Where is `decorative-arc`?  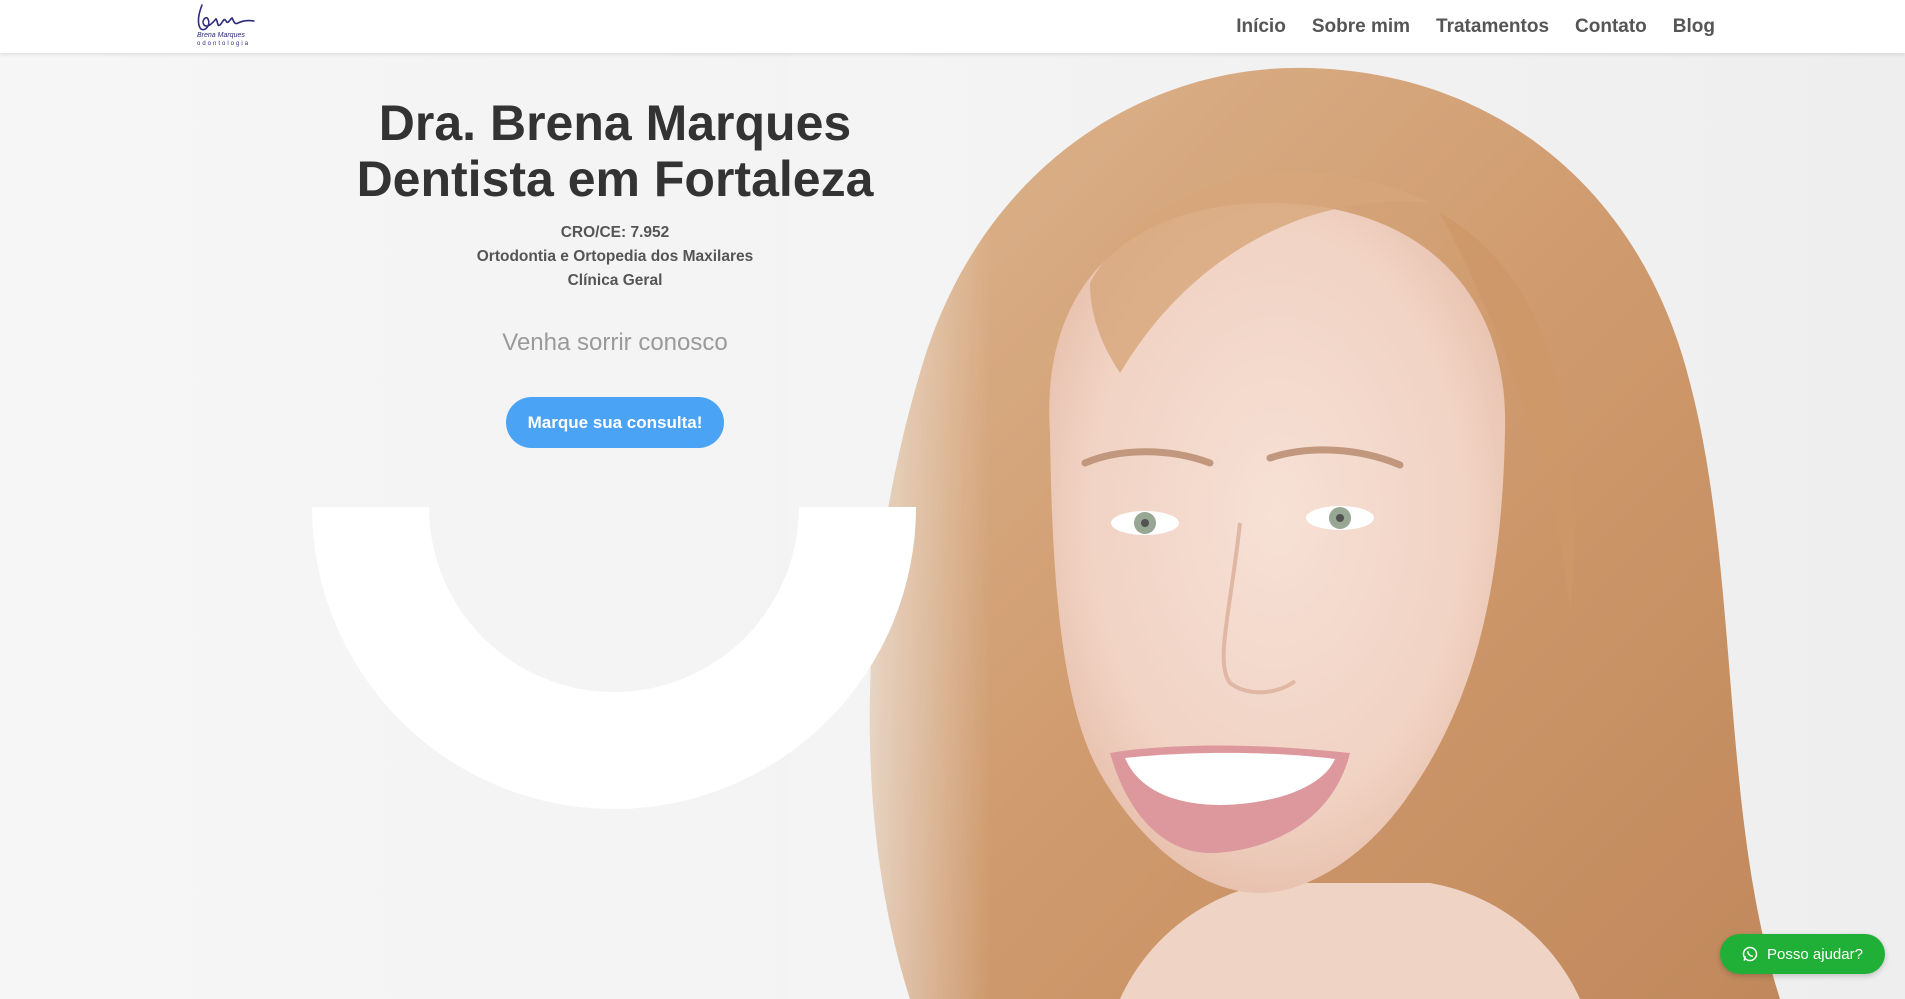
decorative-arc is located at coordinates (614, 658).